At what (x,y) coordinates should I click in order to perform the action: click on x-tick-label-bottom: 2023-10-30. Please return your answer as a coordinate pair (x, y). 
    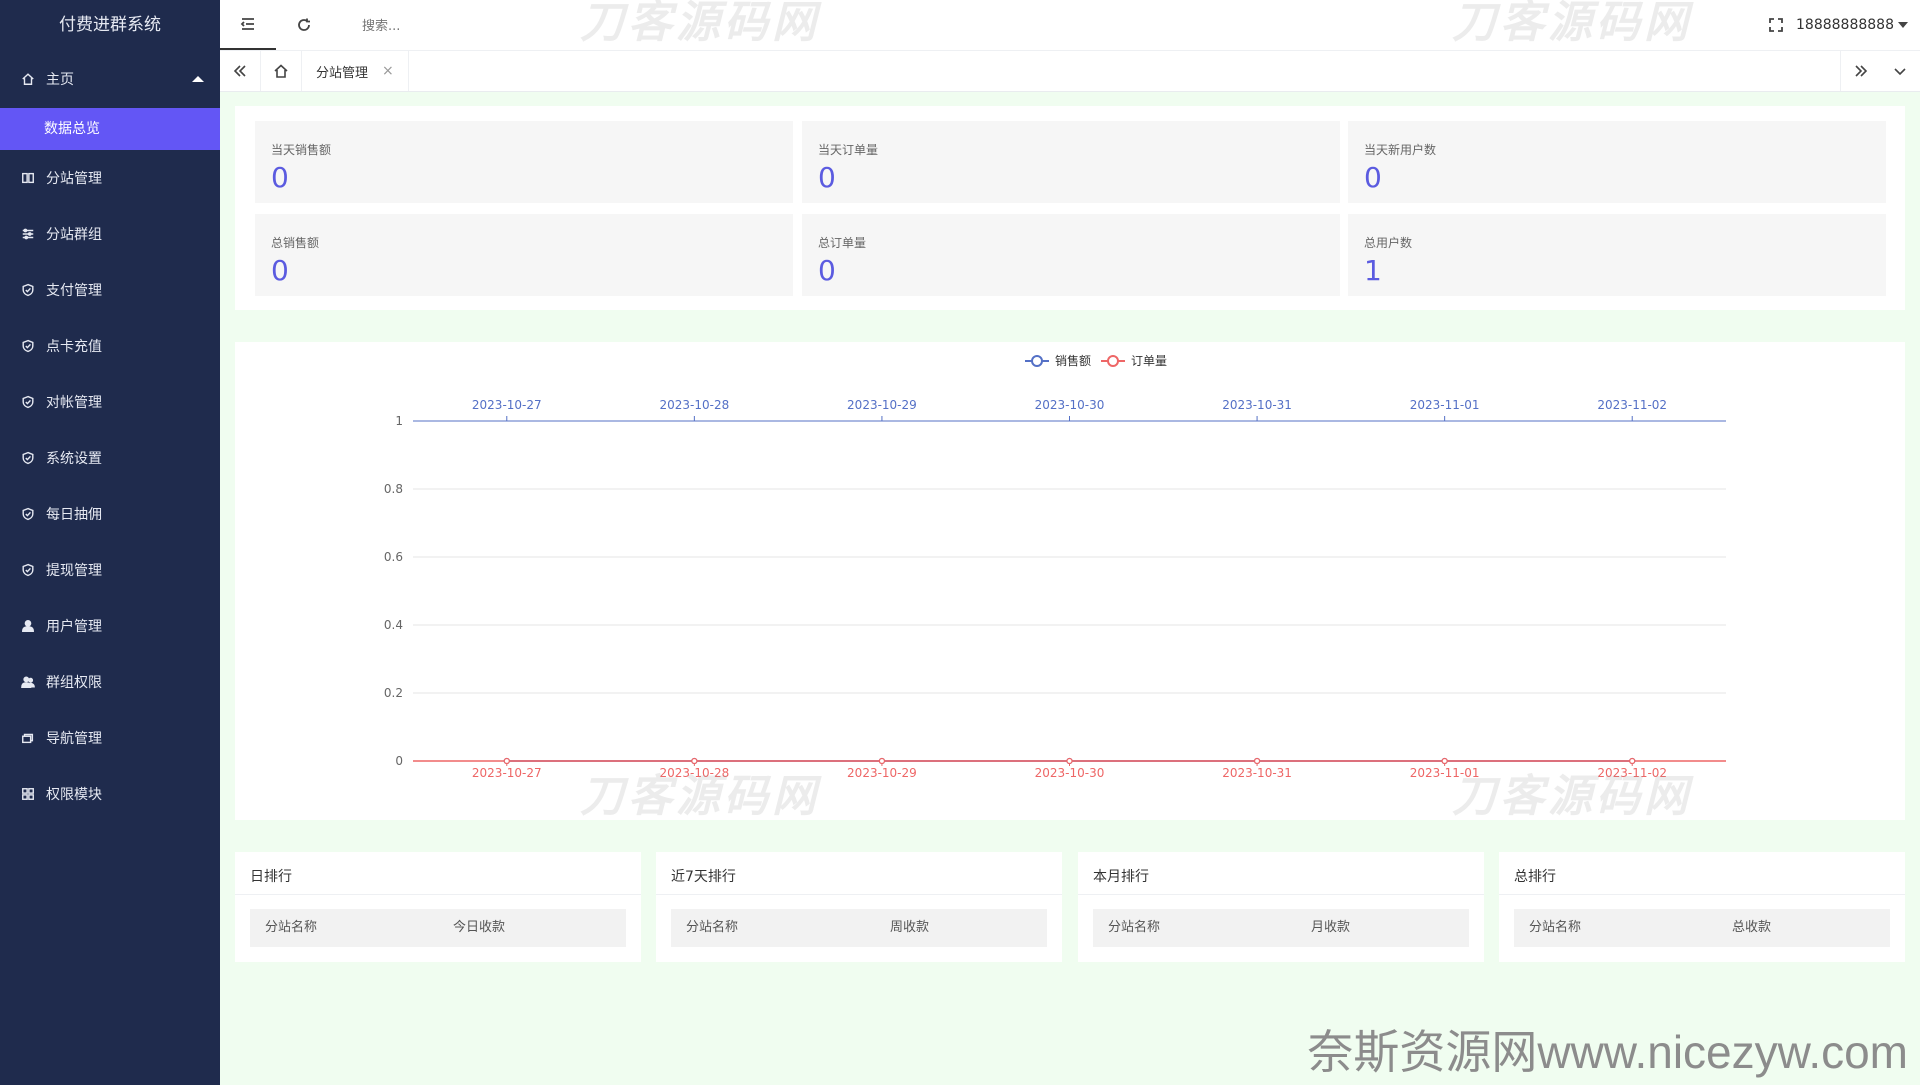
    Looking at the image, I should click on (1070, 773).